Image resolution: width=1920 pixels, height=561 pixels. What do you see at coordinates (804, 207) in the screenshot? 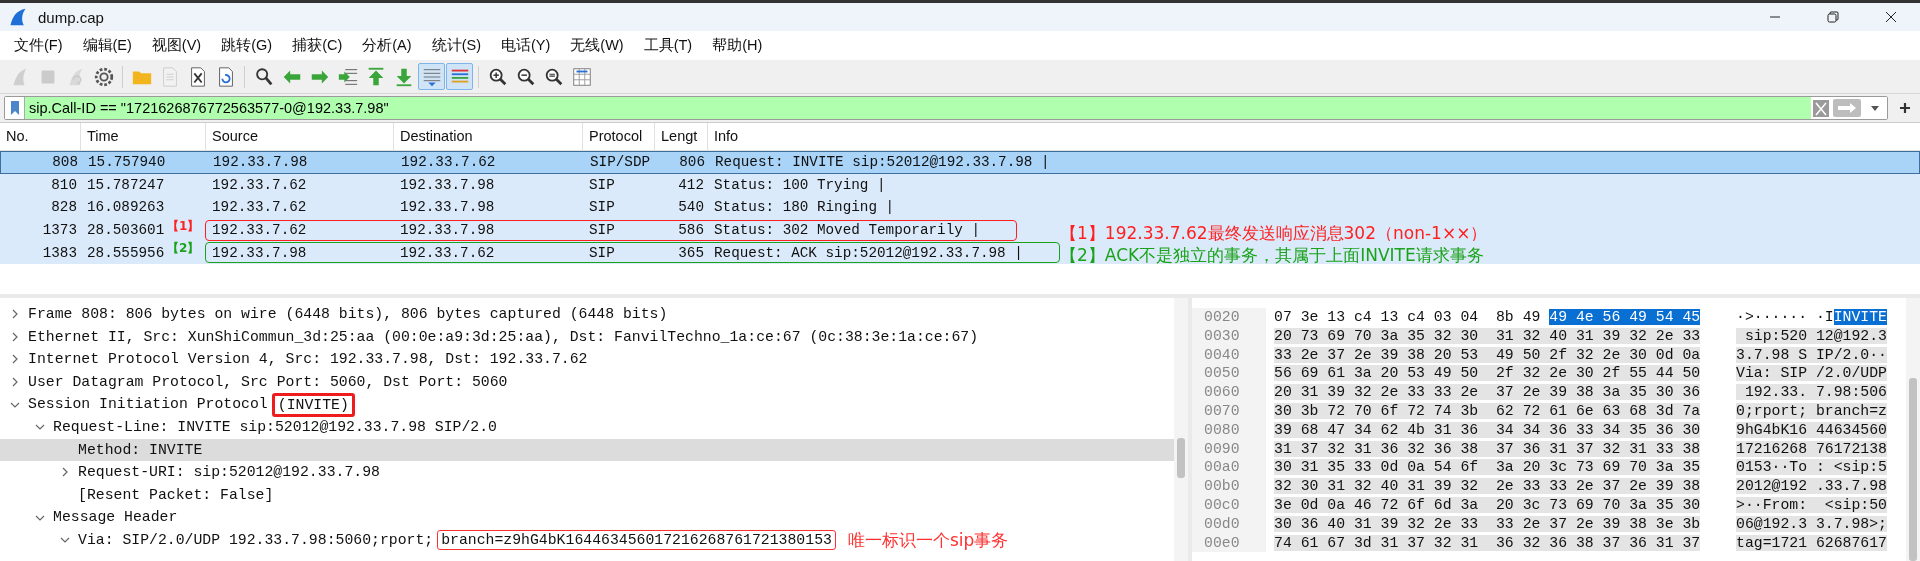
I see `table-cell-text: Status: 180 Ringing |` at bounding box center [804, 207].